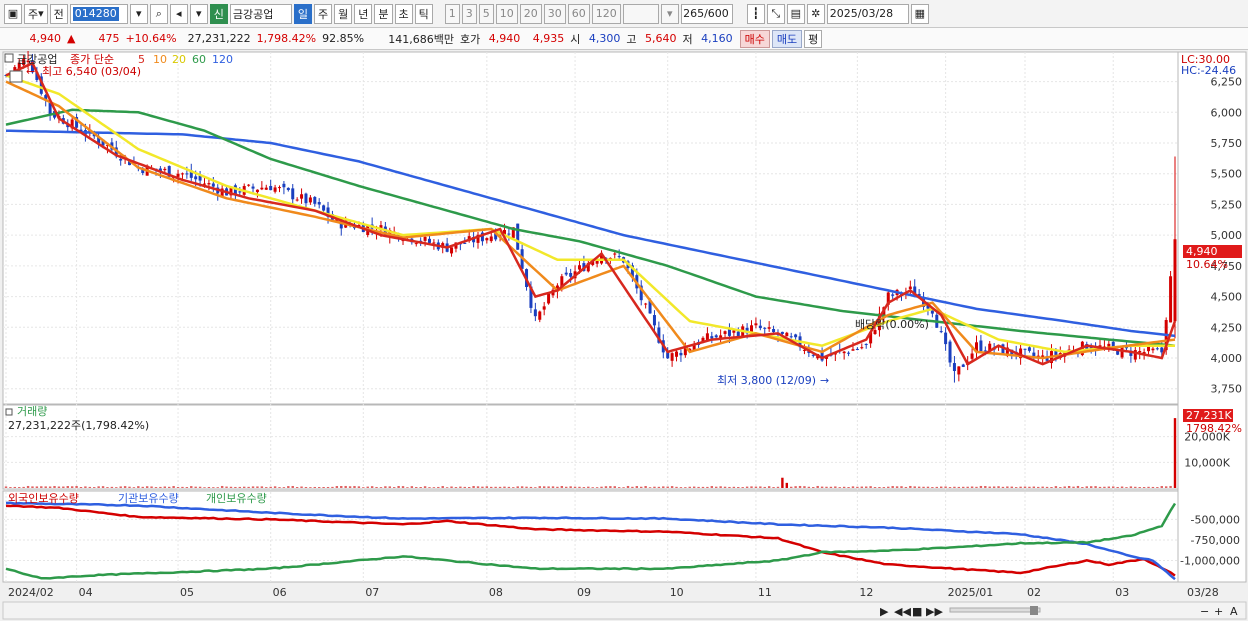  Describe the element at coordinates (766, 380) in the screenshot. I see `low-annotation: 최저 3,800 (12/09)` at that location.